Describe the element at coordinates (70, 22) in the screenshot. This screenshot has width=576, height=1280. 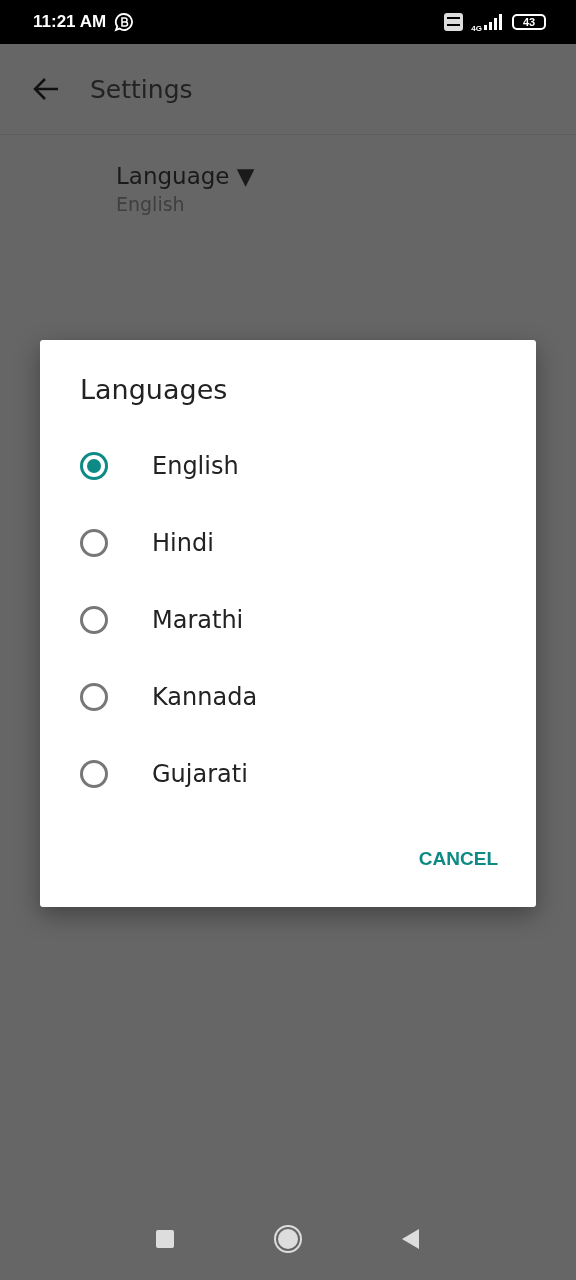
I see `status-time: 11:21 AM` at that location.